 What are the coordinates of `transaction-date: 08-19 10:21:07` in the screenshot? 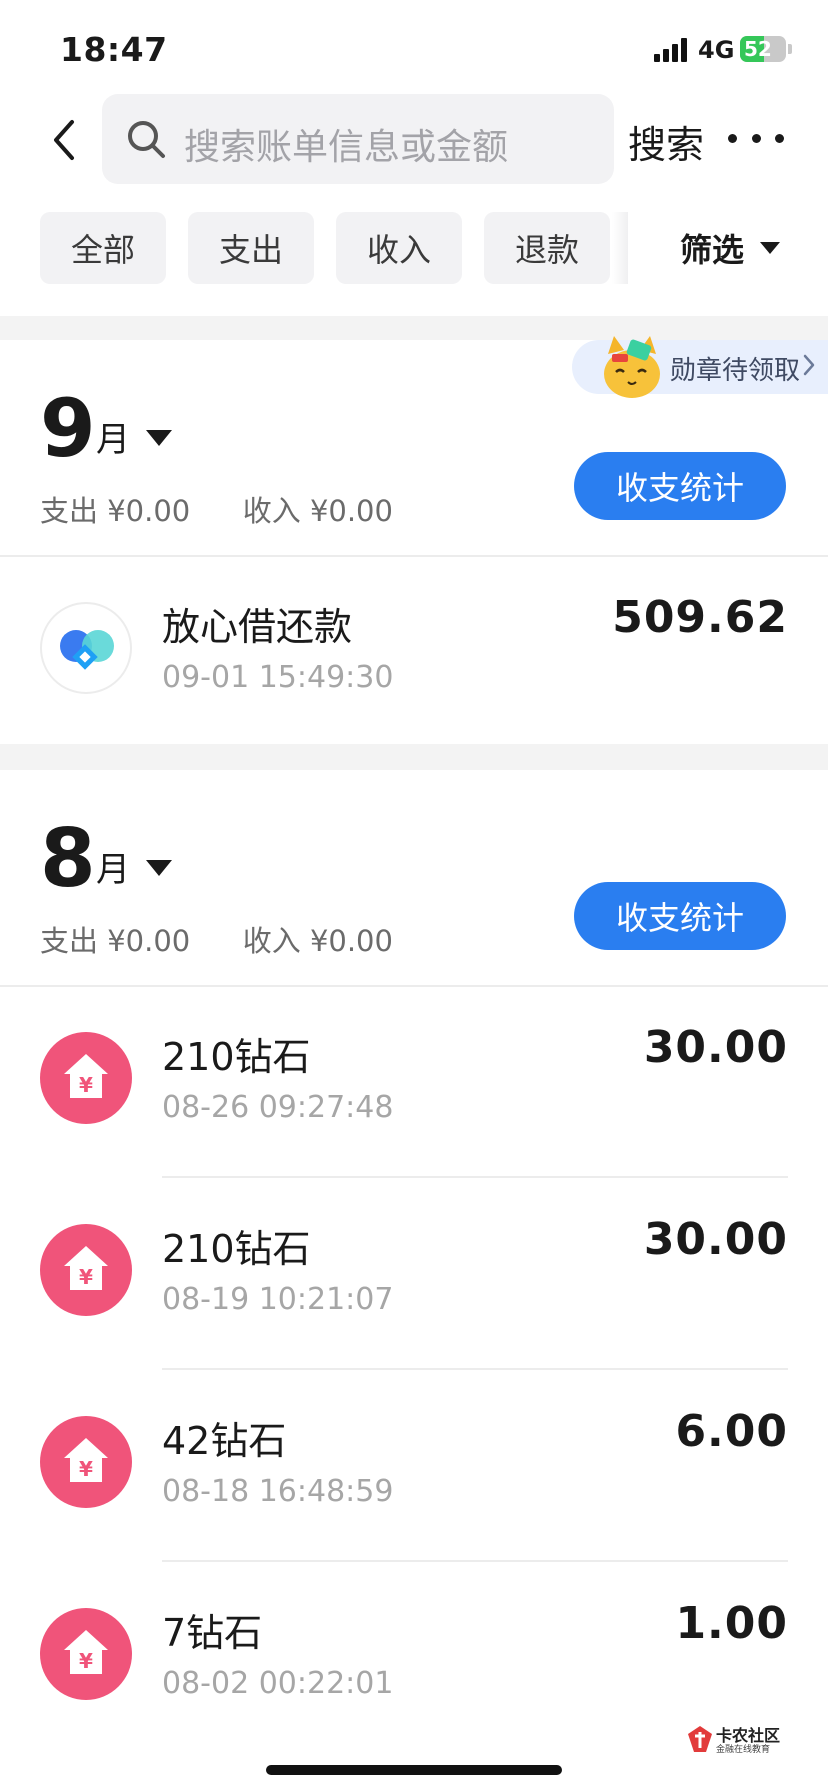 It's located at (278, 1299).